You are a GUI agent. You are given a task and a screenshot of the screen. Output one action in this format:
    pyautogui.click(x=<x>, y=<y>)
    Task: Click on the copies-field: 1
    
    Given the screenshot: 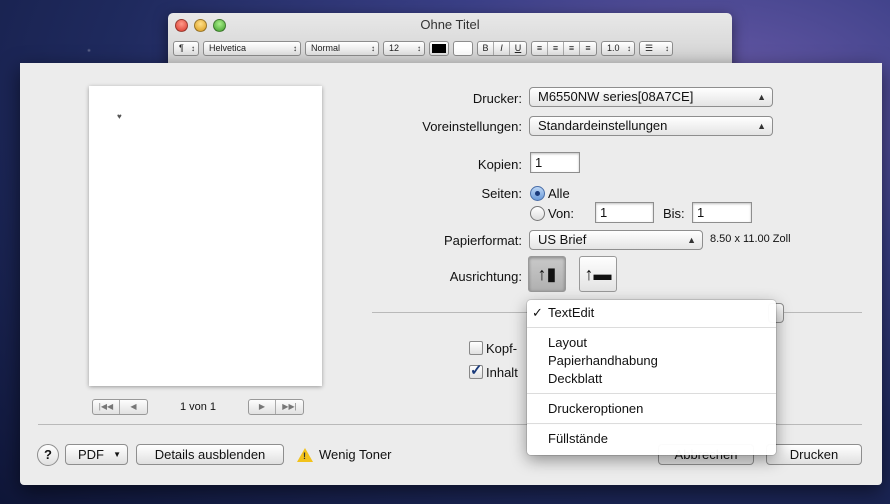 What is the action you would take?
    pyautogui.click(x=555, y=162)
    